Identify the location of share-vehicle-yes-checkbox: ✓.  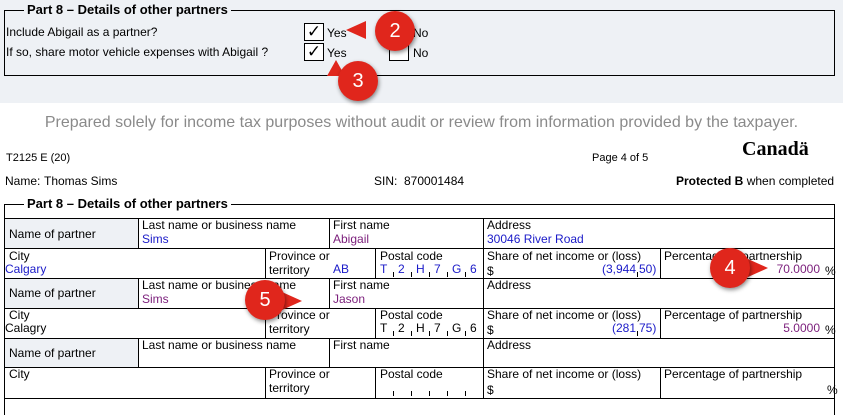
(314, 52).